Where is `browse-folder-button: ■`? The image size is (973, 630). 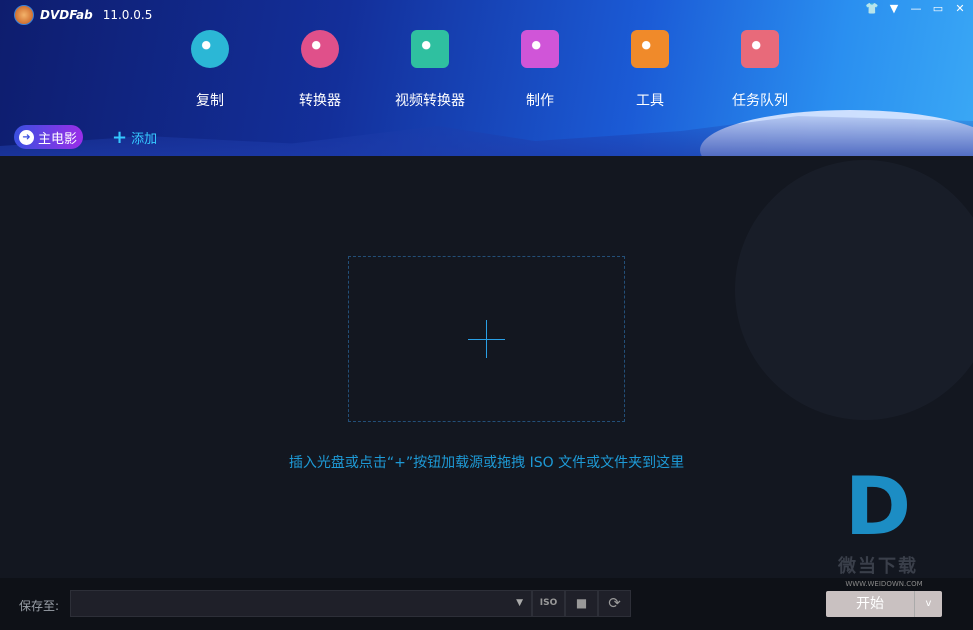 browse-folder-button: ■ is located at coordinates (581, 603).